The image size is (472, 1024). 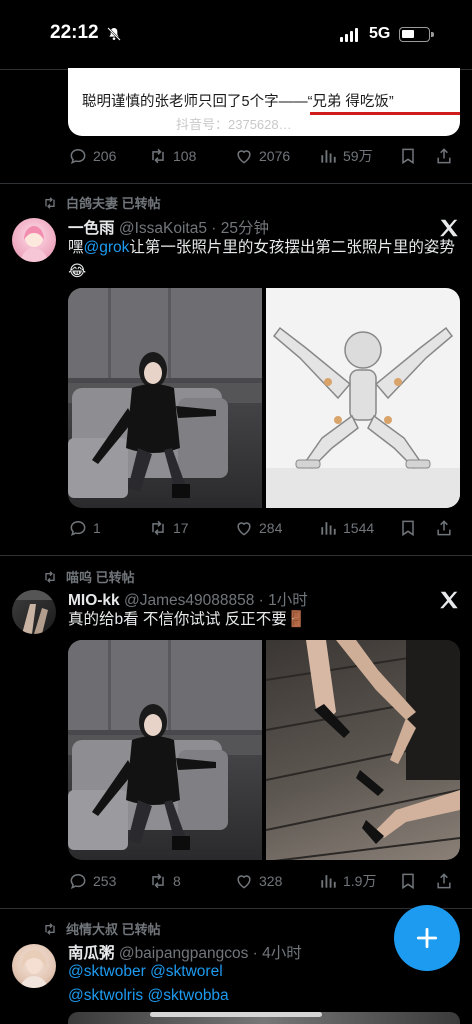 I want to click on quote-text: 聪明谨慎的张老师只回了5个字——“兄弟 得吃饭”, so click(x=238, y=102).